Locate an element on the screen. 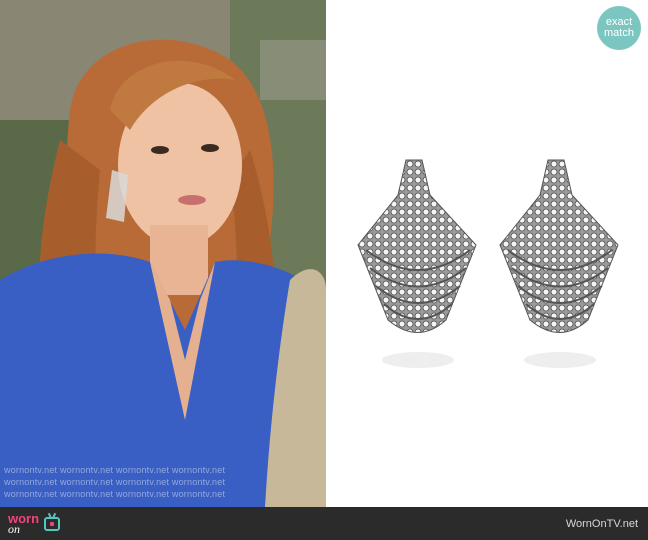  exact-match-badge: exact match is located at coordinates (619, 28).